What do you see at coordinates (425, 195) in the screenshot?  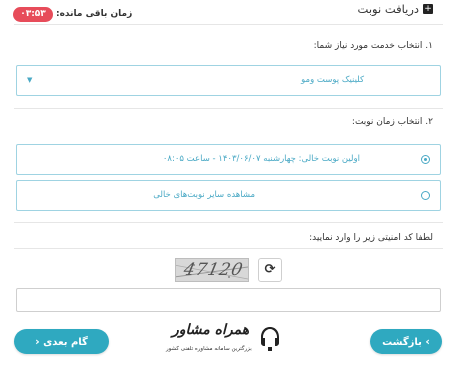 I see `radio-unchecked-icon` at bounding box center [425, 195].